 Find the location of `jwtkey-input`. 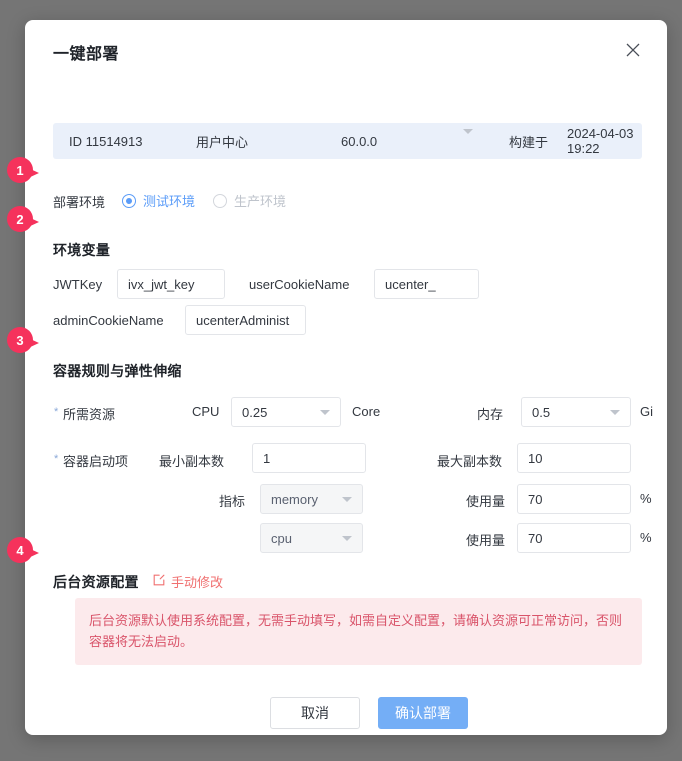

jwtkey-input is located at coordinates (171, 284).